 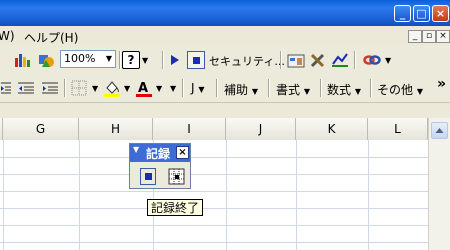 What do you see at coordinates (398, 129) in the screenshot?
I see `column-header-l: L` at bounding box center [398, 129].